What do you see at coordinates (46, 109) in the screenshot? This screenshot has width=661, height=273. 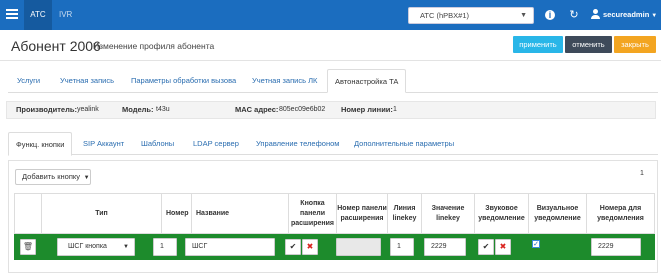 I see `manufacturer-label: Производитель:` at bounding box center [46, 109].